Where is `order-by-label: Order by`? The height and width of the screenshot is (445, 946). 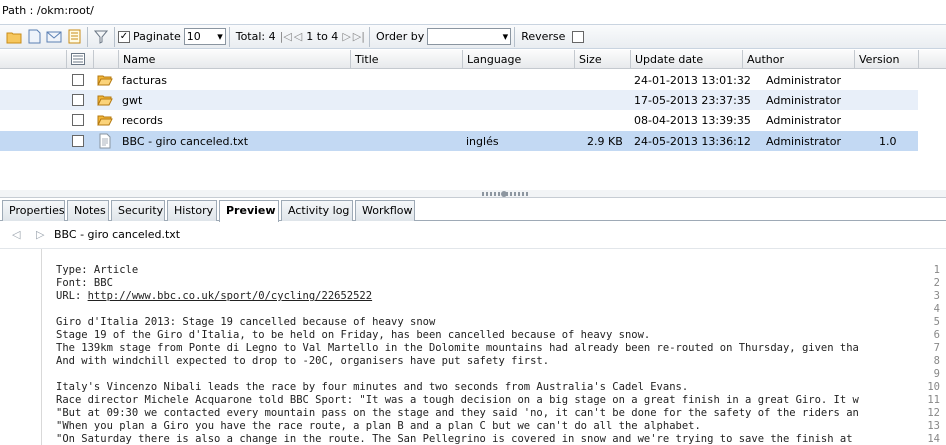
order-by-label: Order by is located at coordinates (400, 36).